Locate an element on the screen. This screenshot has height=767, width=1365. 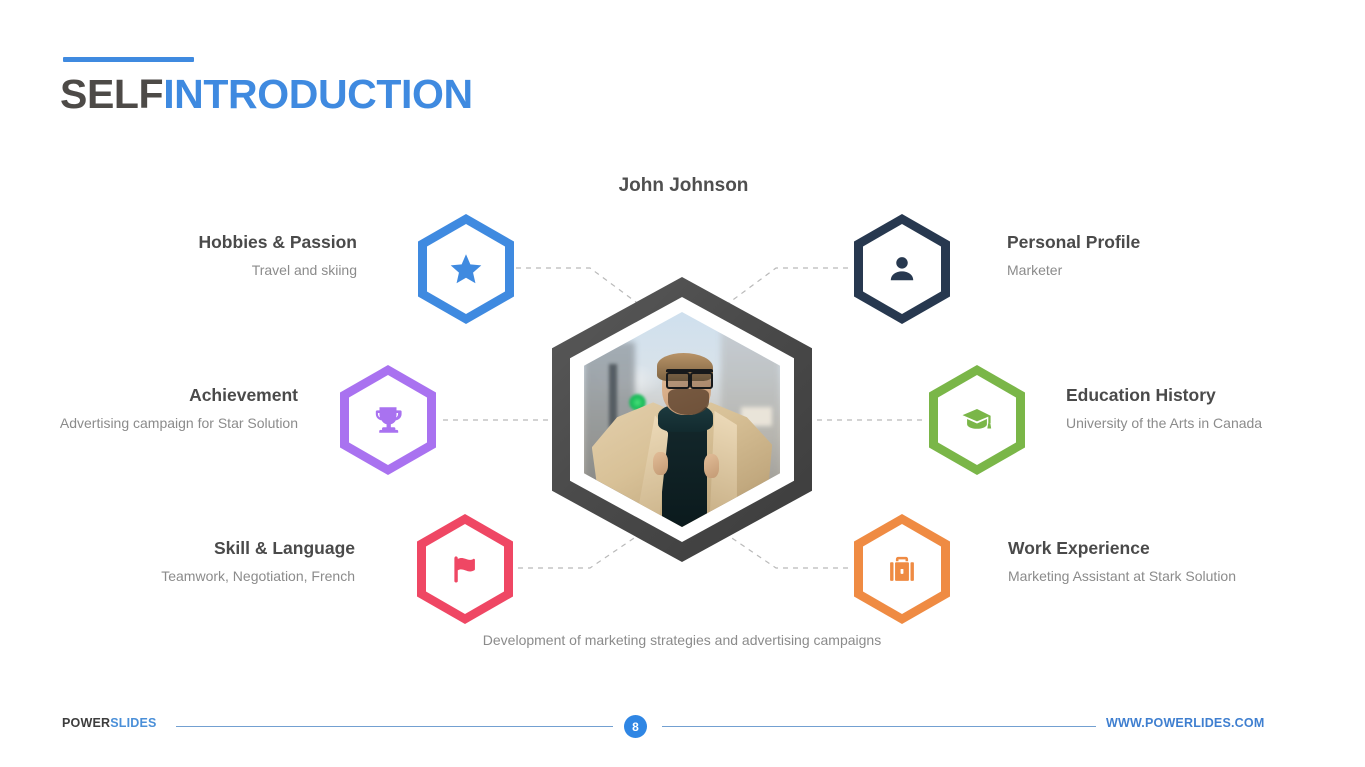
hex-icon-hobbies is located at coordinates (466, 269).